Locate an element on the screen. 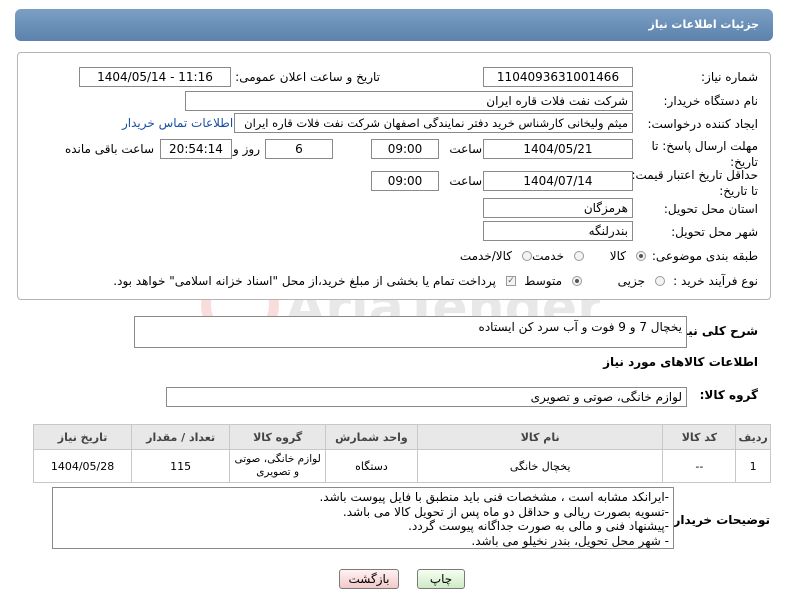  process-label: نوع فرآیند خرید : is located at coordinates (715, 281).